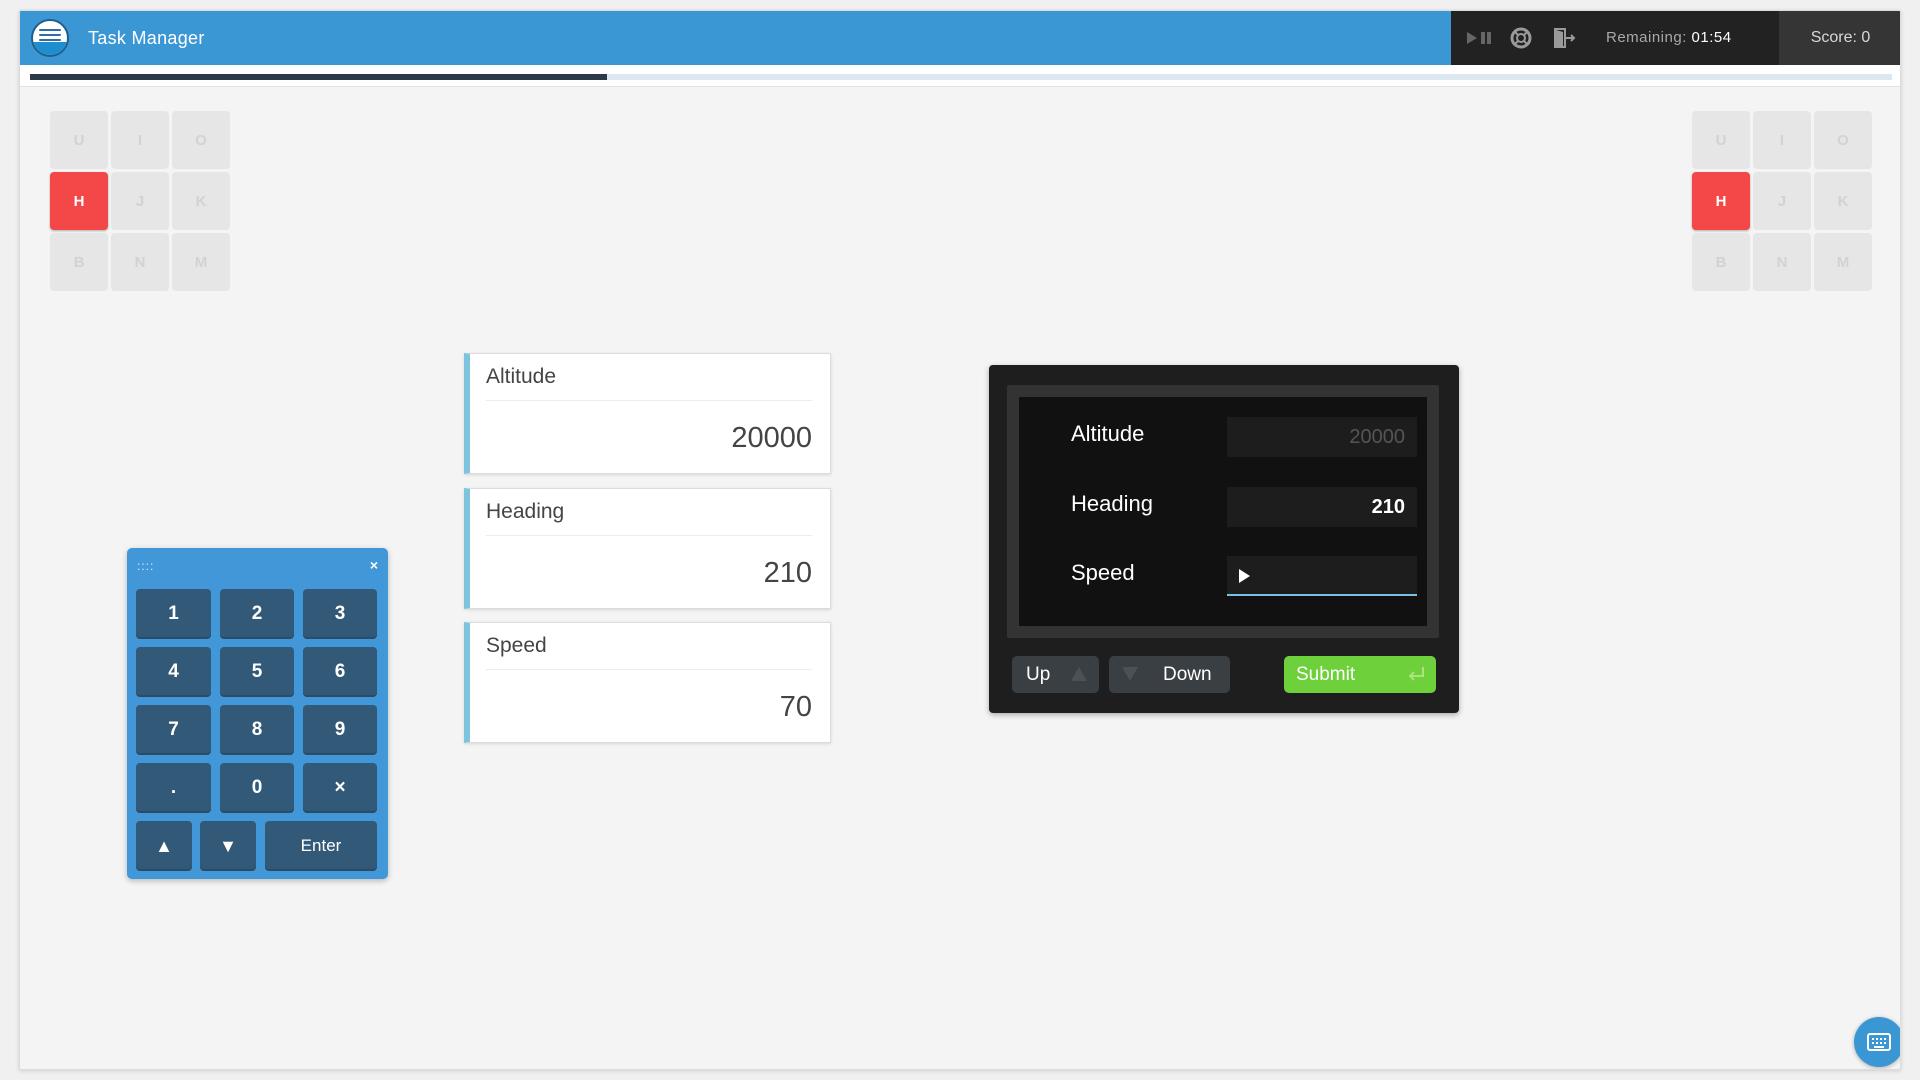 Image resolution: width=1920 pixels, height=1080 pixels. Describe the element at coordinates (1038, 674) in the screenshot. I see `up-label: Up` at that location.